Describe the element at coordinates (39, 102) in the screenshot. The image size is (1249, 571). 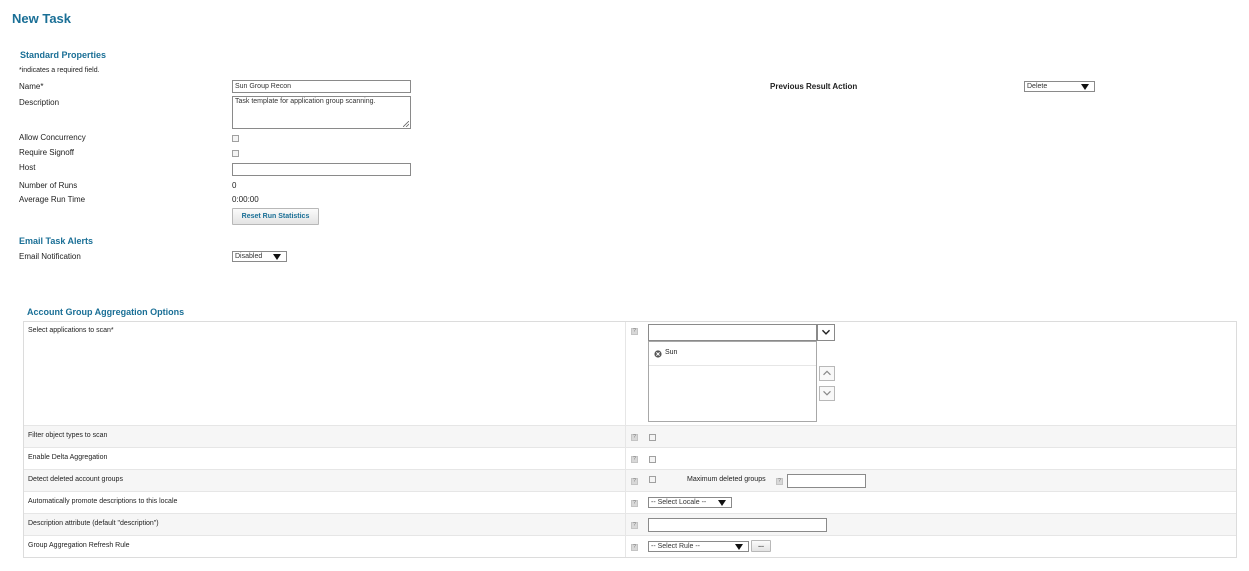
I see `description-label: Description` at that location.